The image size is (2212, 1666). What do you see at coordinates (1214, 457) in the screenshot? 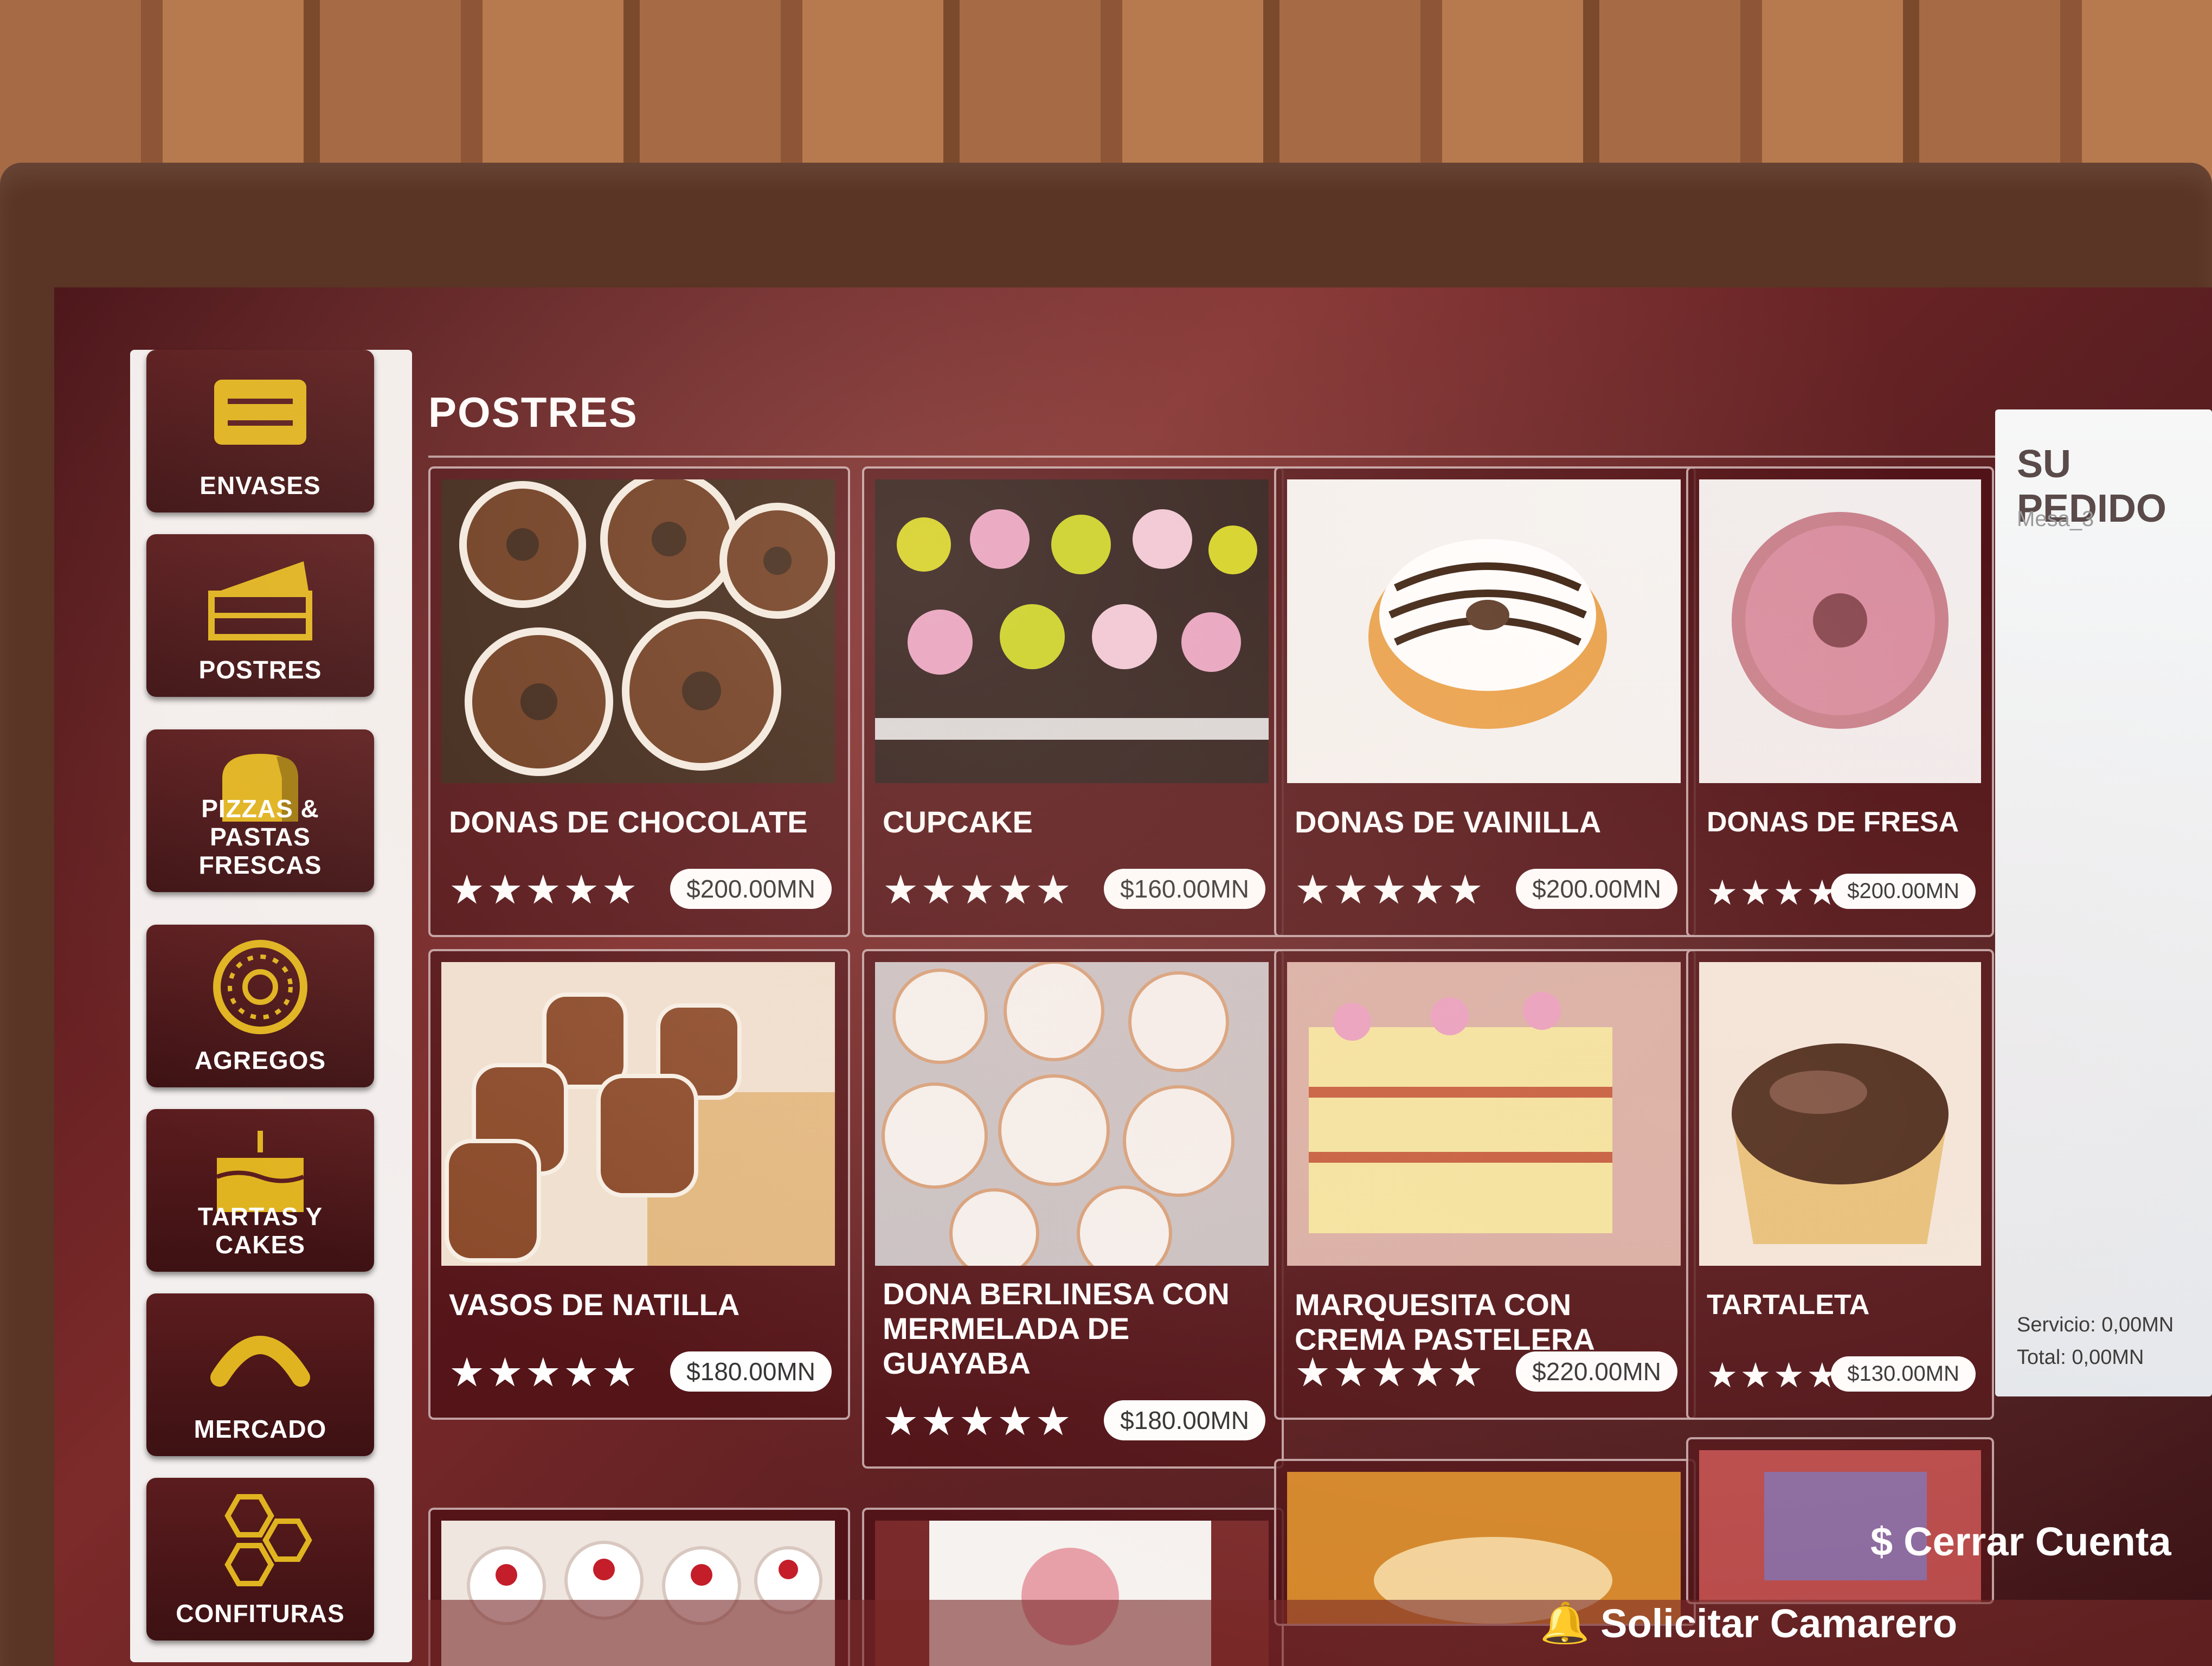
I see `title-divider` at bounding box center [1214, 457].